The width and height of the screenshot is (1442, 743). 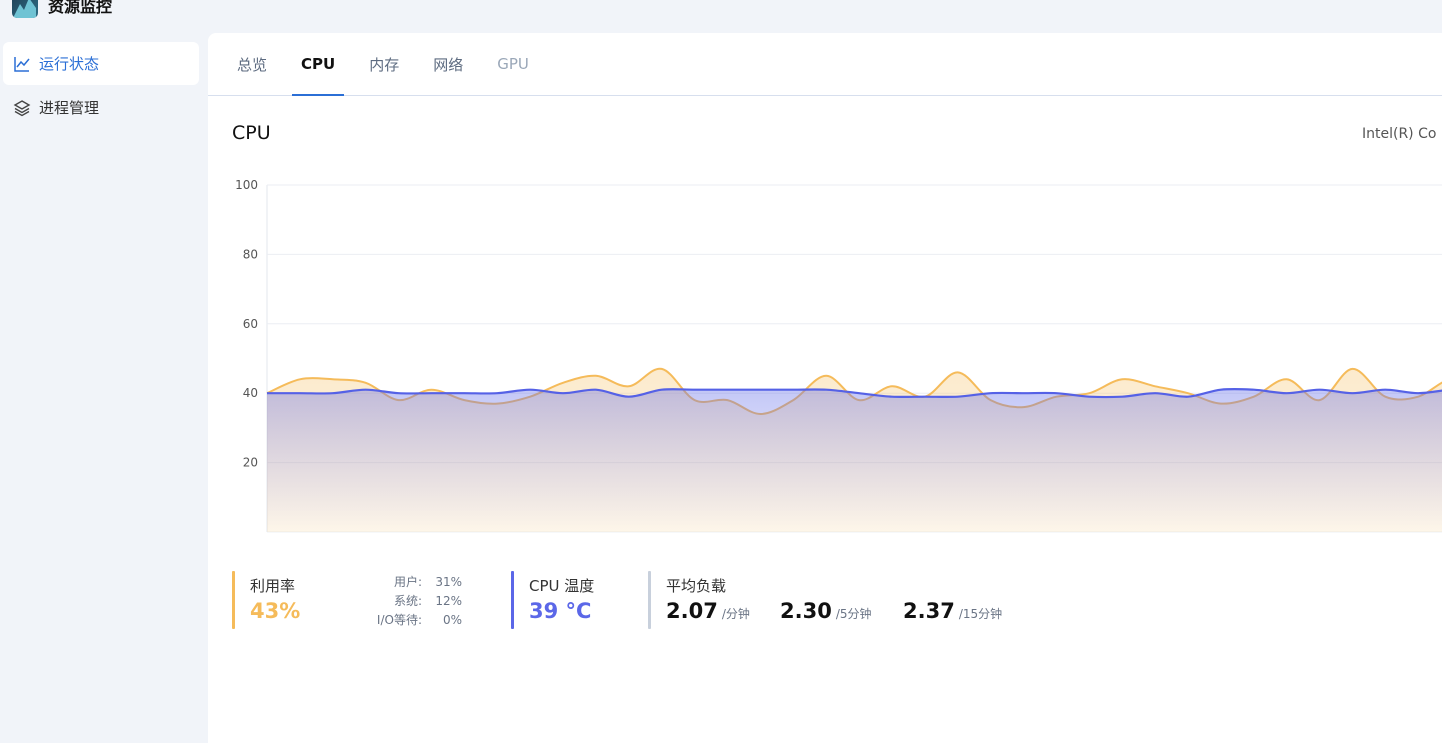 What do you see at coordinates (250, 393) in the screenshot?
I see `y-tick-label: 40` at bounding box center [250, 393].